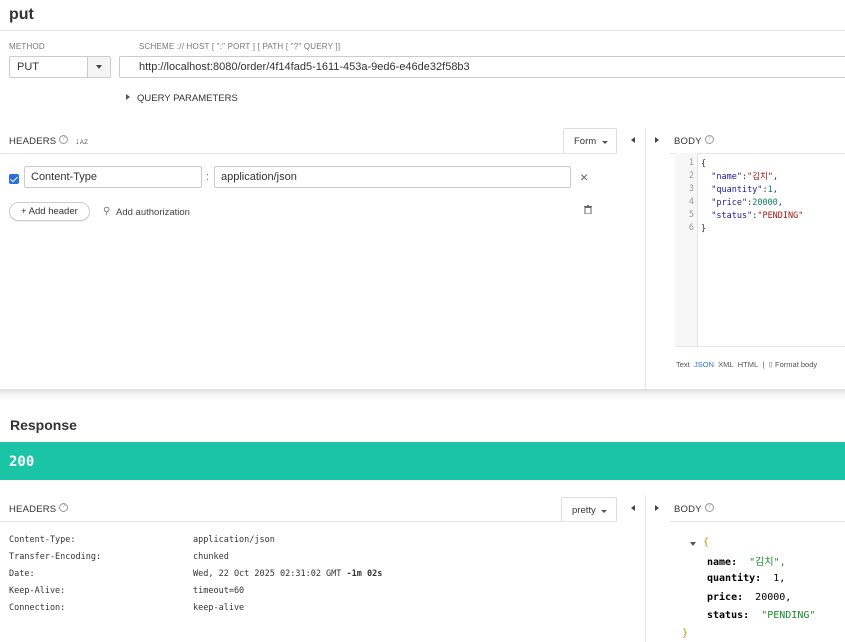 The image size is (845, 642). What do you see at coordinates (422, 30) in the screenshot?
I see `divider` at bounding box center [422, 30].